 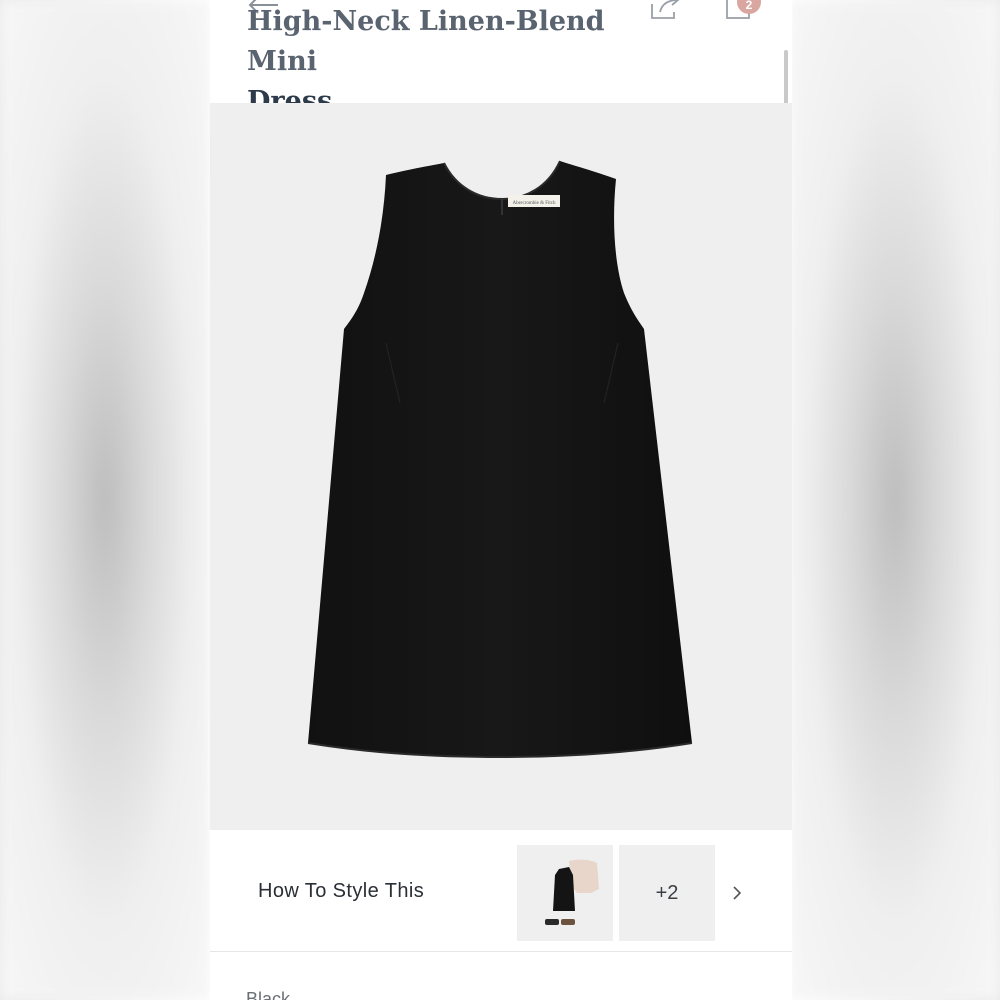 What do you see at coordinates (572, 892) in the screenshot?
I see `outfit-image` at bounding box center [572, 892].